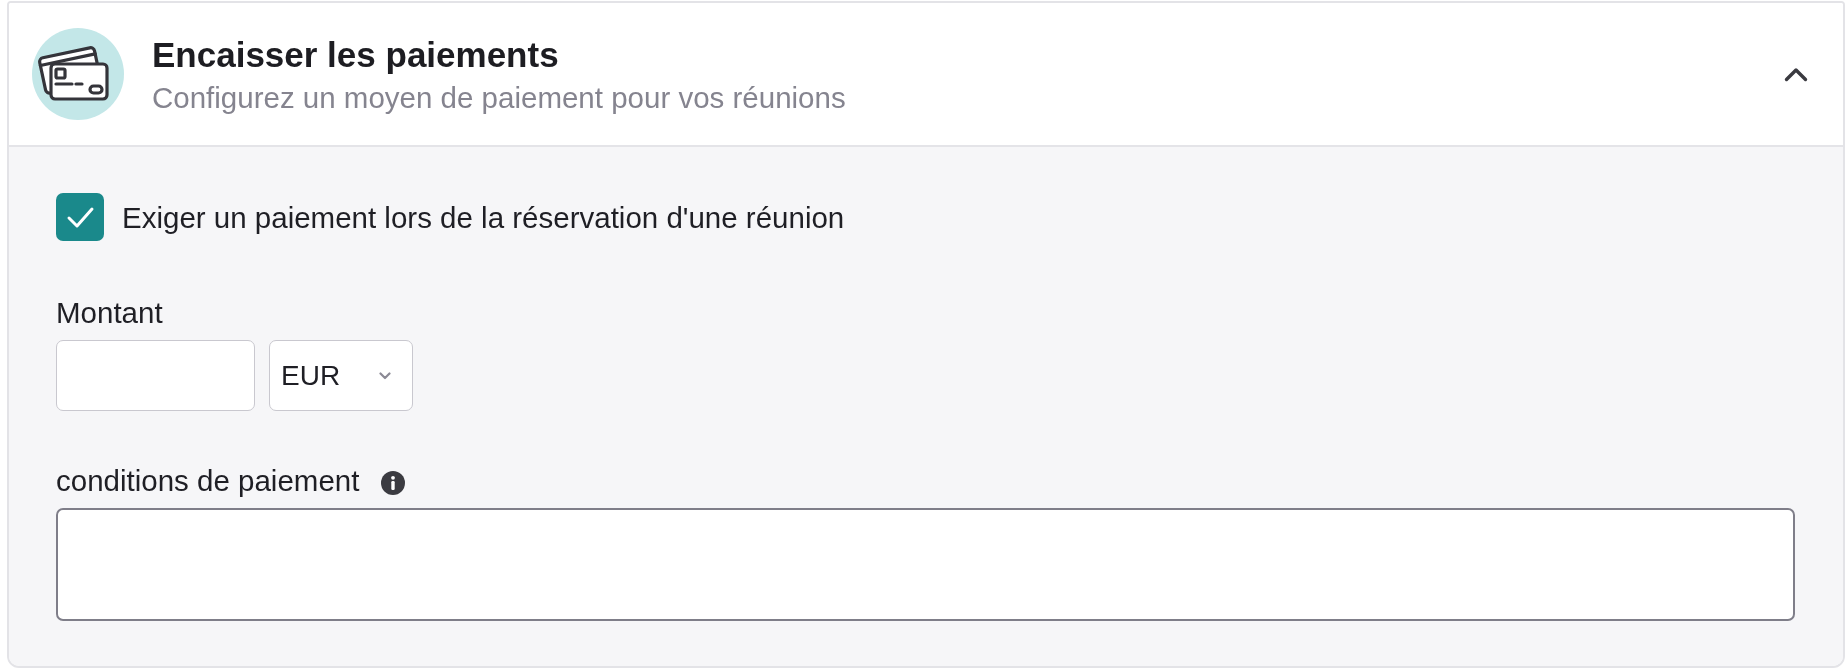 The height and width of the screenshot is (670, 1848). Describe the element at coordinates (499, 97) in the screenshot. I see `panel-subtitle: Configurez un moyen de paiement pour vos réunions` at that location.